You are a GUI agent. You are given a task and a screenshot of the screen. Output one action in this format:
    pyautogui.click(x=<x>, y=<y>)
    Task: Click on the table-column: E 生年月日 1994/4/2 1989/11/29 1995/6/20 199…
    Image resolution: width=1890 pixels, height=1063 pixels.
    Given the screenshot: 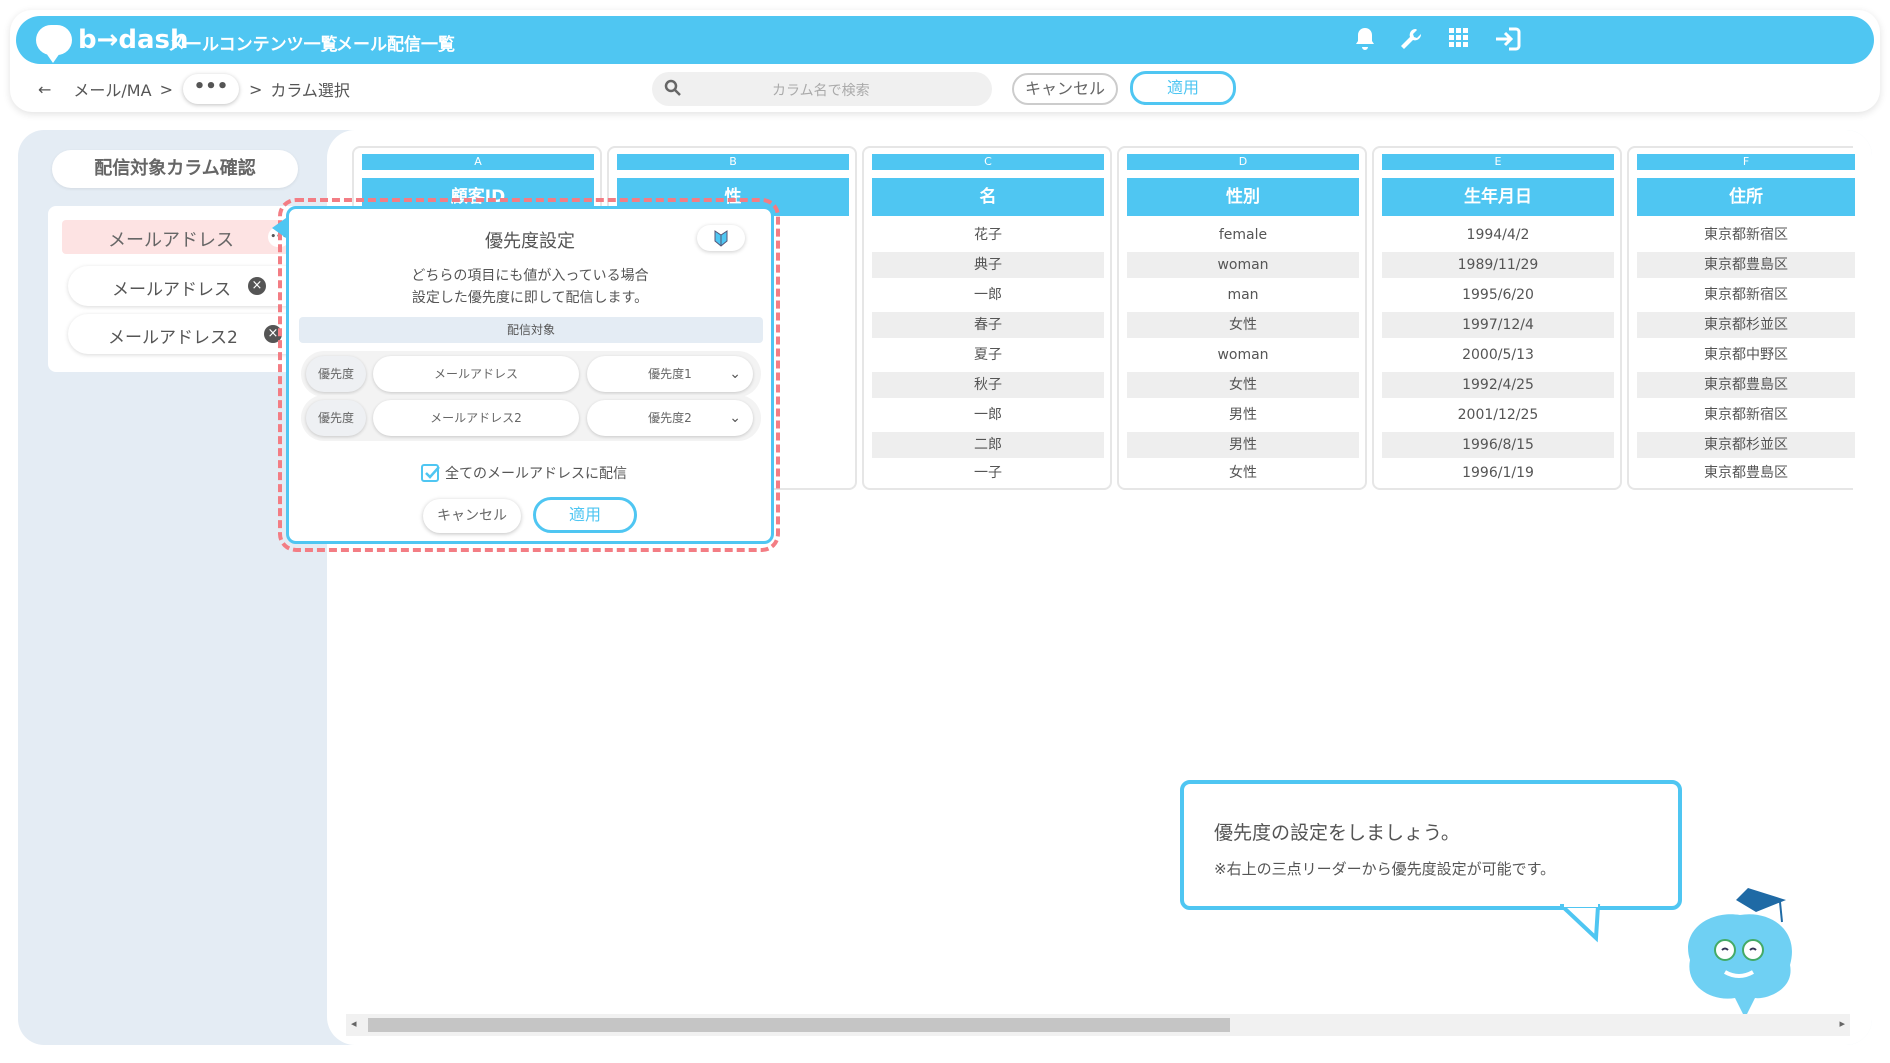 What is the action you would take?
    pyautogui.click(x=1497, y=318)
    